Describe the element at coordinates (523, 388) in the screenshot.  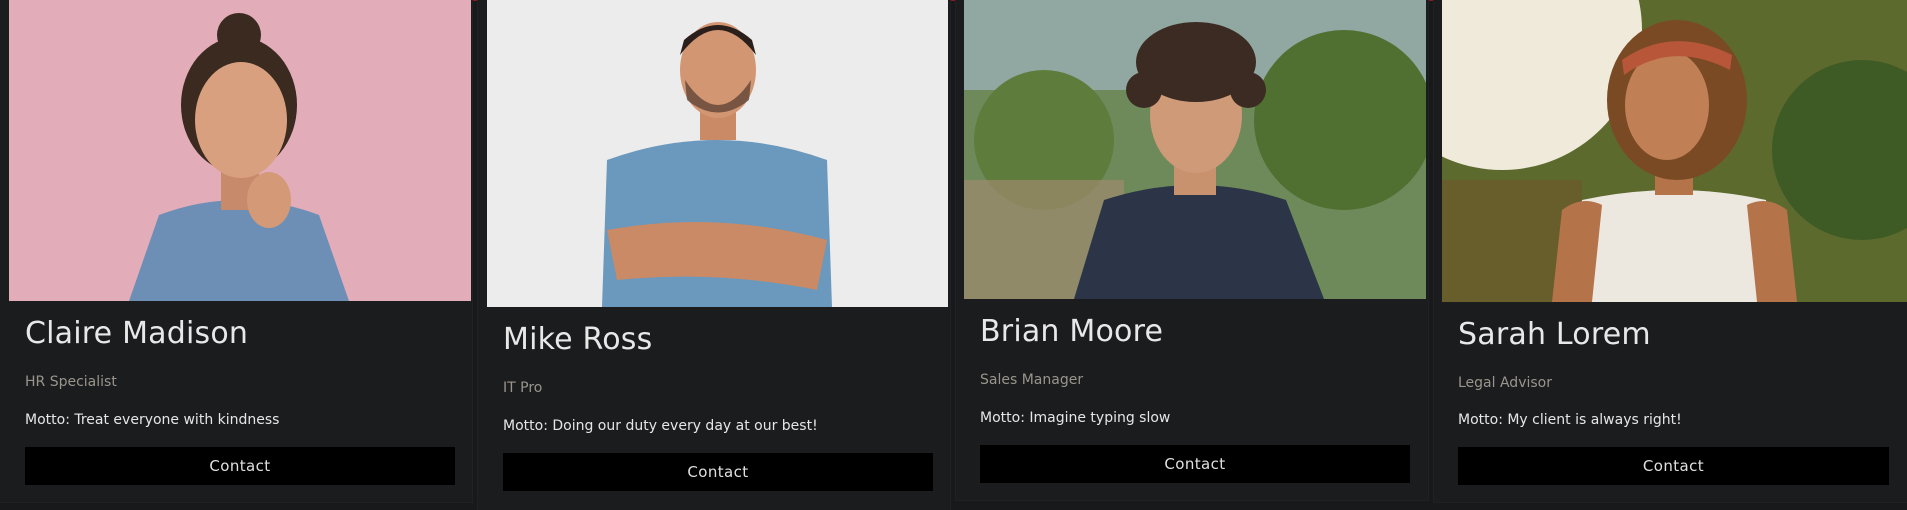
I see `person-role: IT Pro` at that location.